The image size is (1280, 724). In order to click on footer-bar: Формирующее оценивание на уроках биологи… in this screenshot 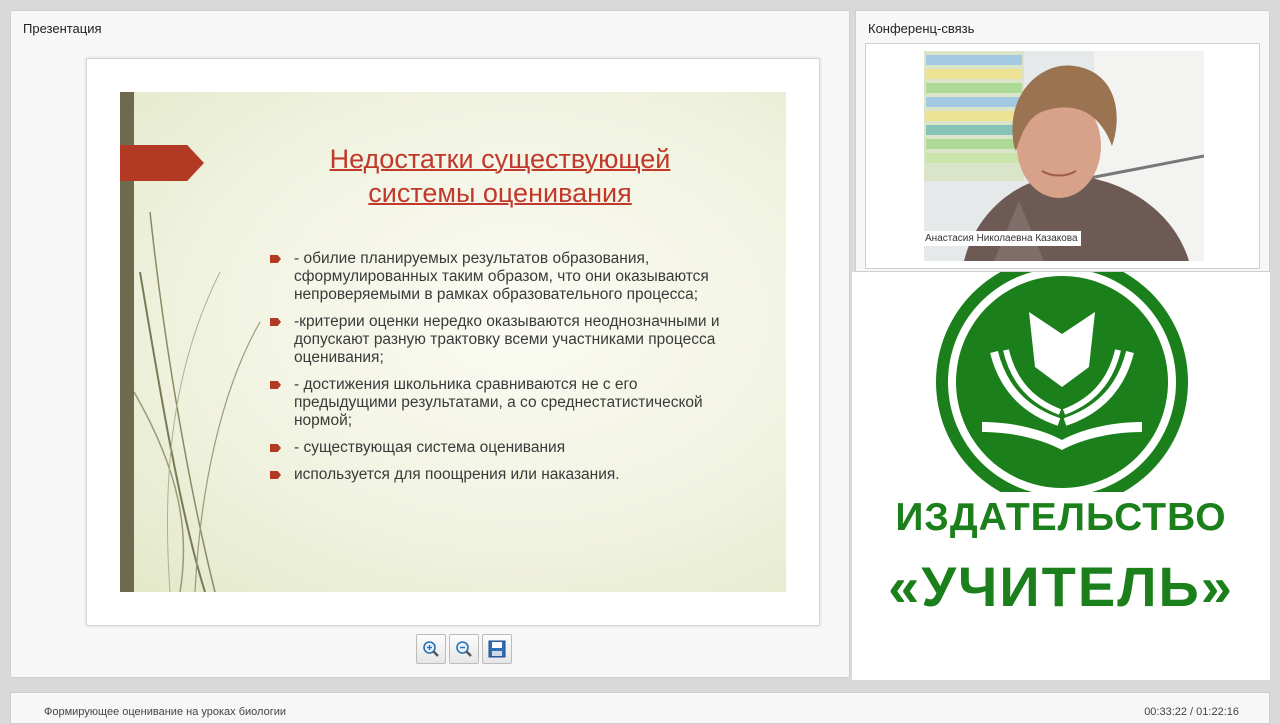, I will do `click(640, 708)`.